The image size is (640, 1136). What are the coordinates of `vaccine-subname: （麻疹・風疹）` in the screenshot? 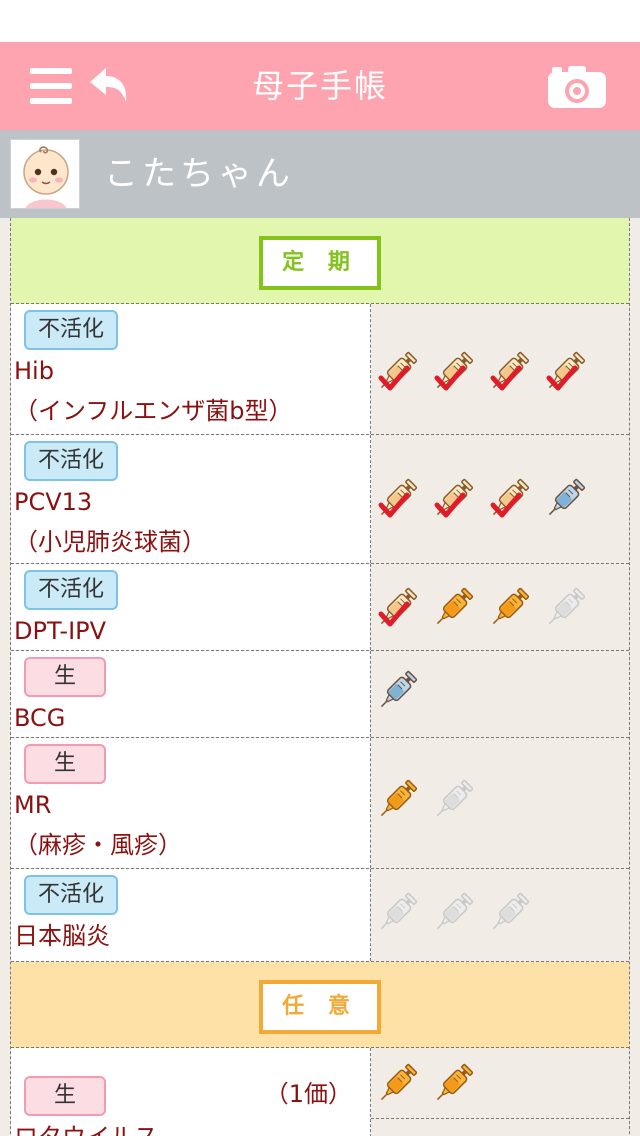 It's located at (98, 845).